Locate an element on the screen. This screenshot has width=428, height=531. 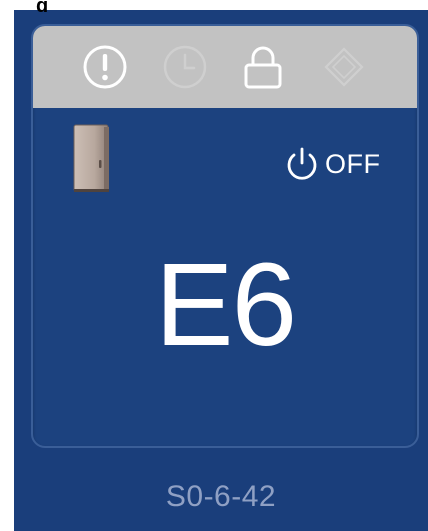
clock-icon is located at coordinates (185, 67).